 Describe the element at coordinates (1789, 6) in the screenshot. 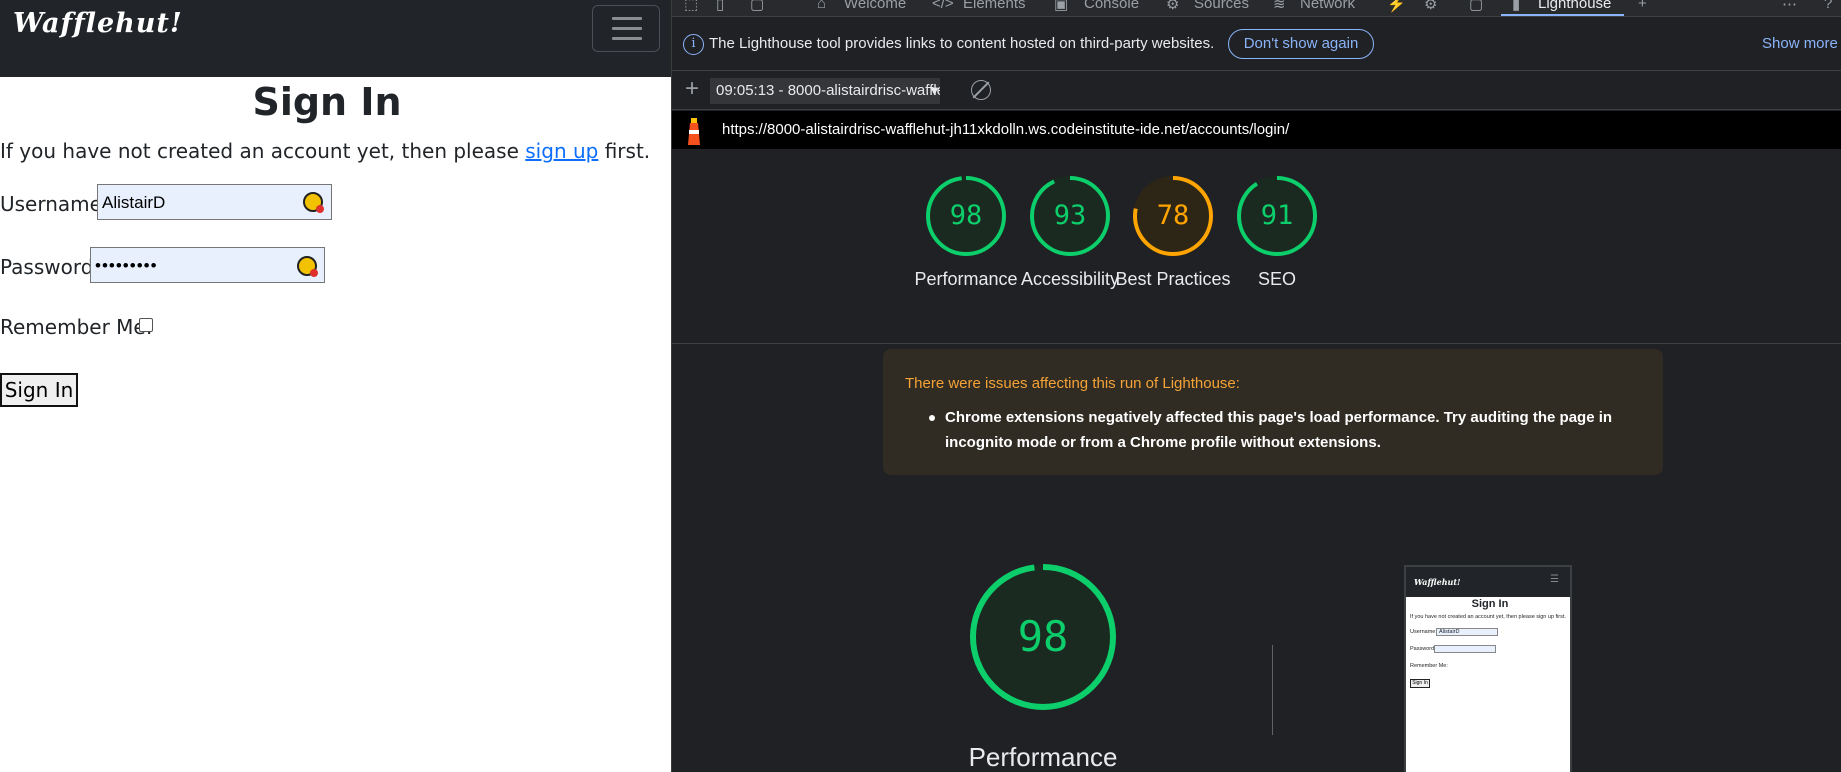

I see `more-options-icon: ⋯` at that location.